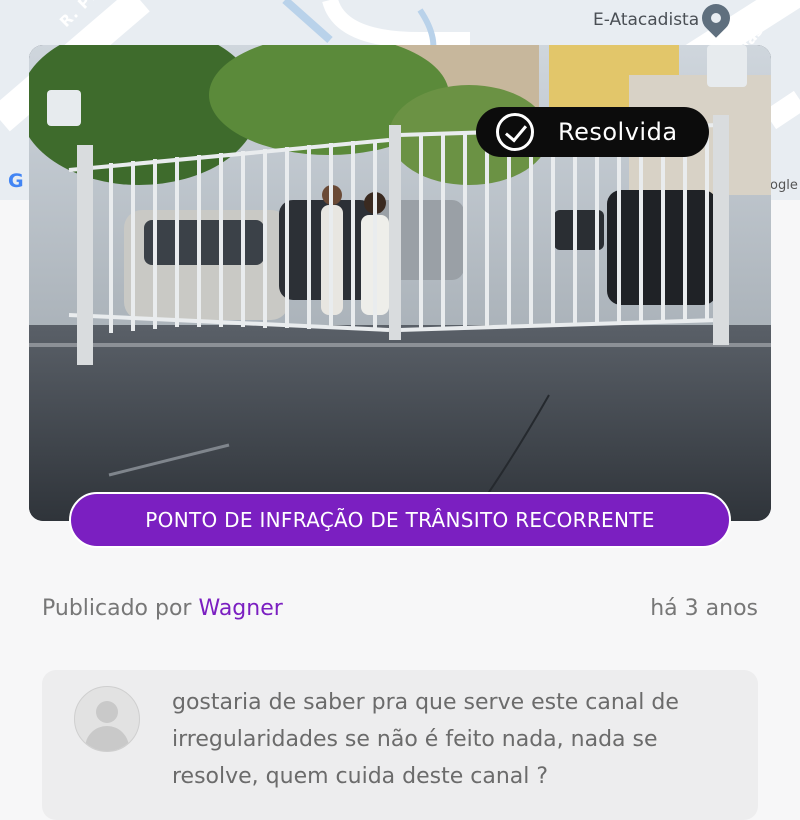 The width and height of the screenshot is (800, 820). I want to click on category-badge: PONTO DE INFRAÇÃO DE TRÂNSITO RECORRENTE, so click(400, 520).